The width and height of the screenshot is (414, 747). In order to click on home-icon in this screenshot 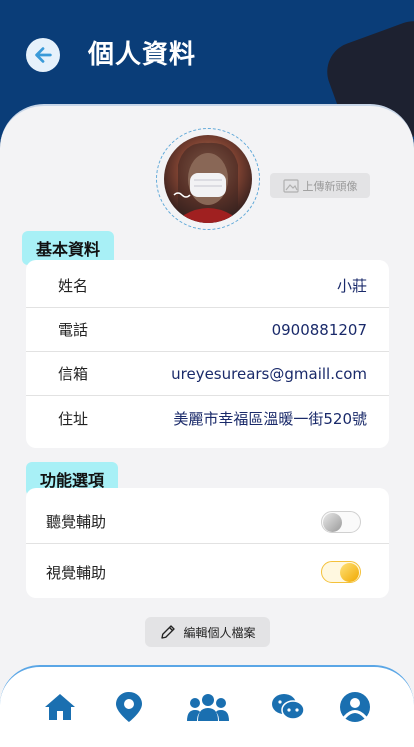, I will do `click(60, 707)`.